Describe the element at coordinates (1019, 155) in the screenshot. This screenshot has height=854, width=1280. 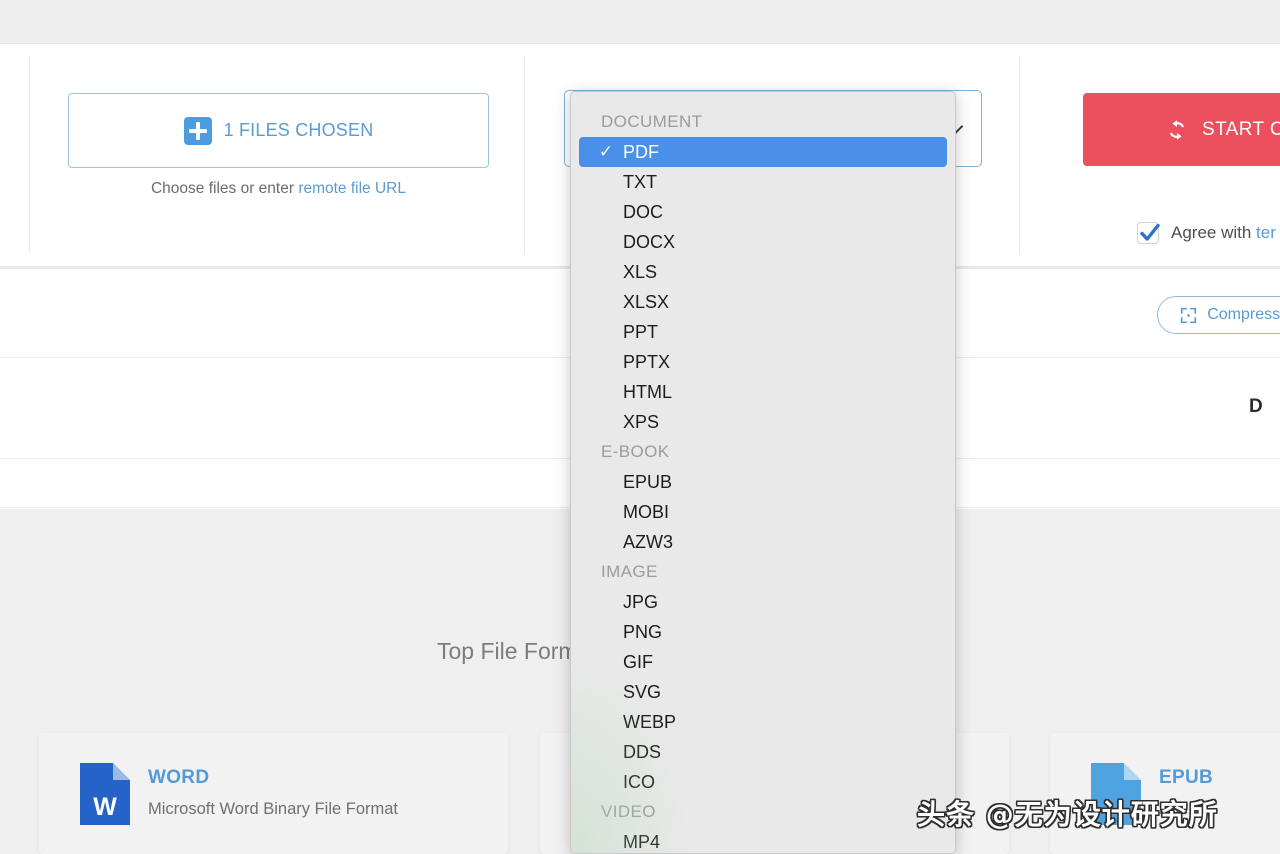
I see `panel-divider-right` at that location.